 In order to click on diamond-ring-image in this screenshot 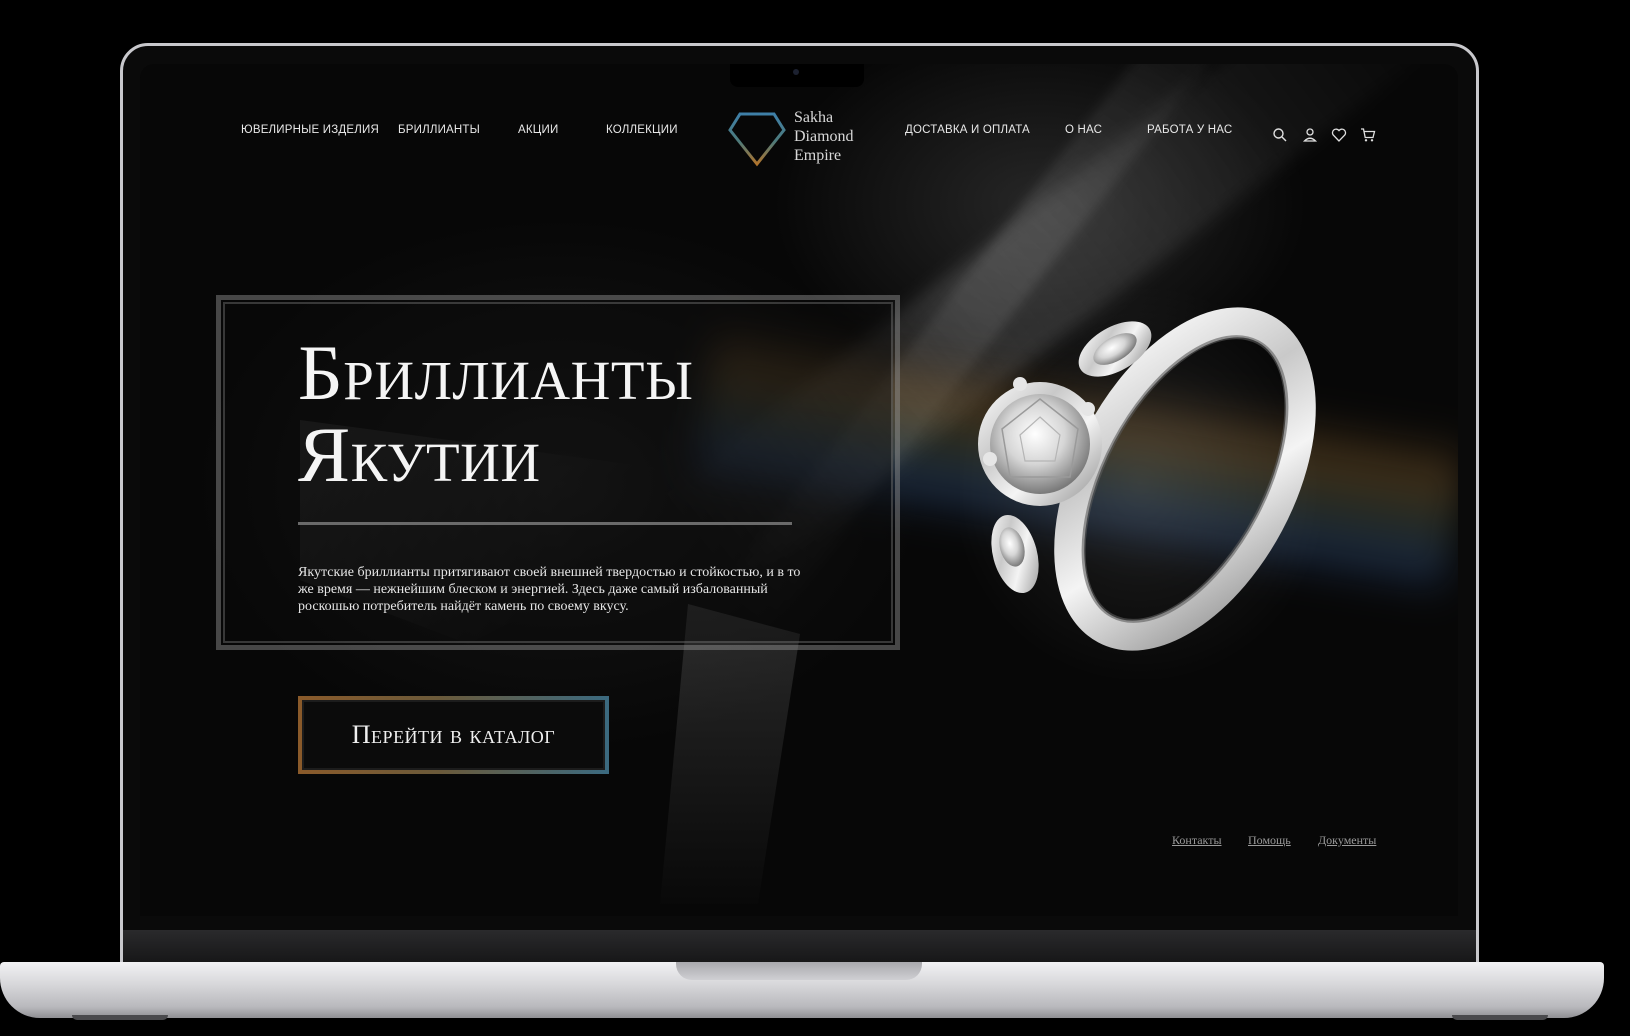, I will do `click(1140, 484)`.